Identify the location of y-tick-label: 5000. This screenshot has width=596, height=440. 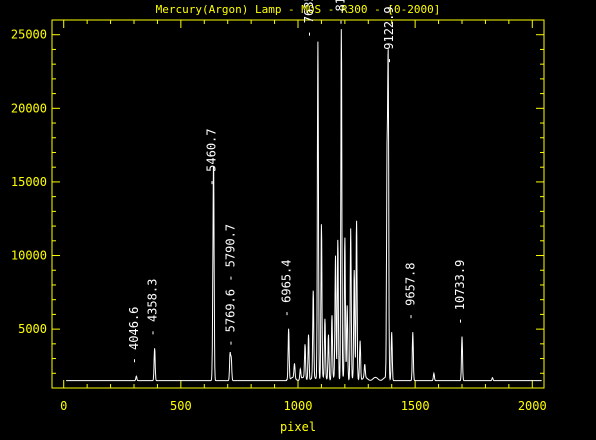
(32, 329).